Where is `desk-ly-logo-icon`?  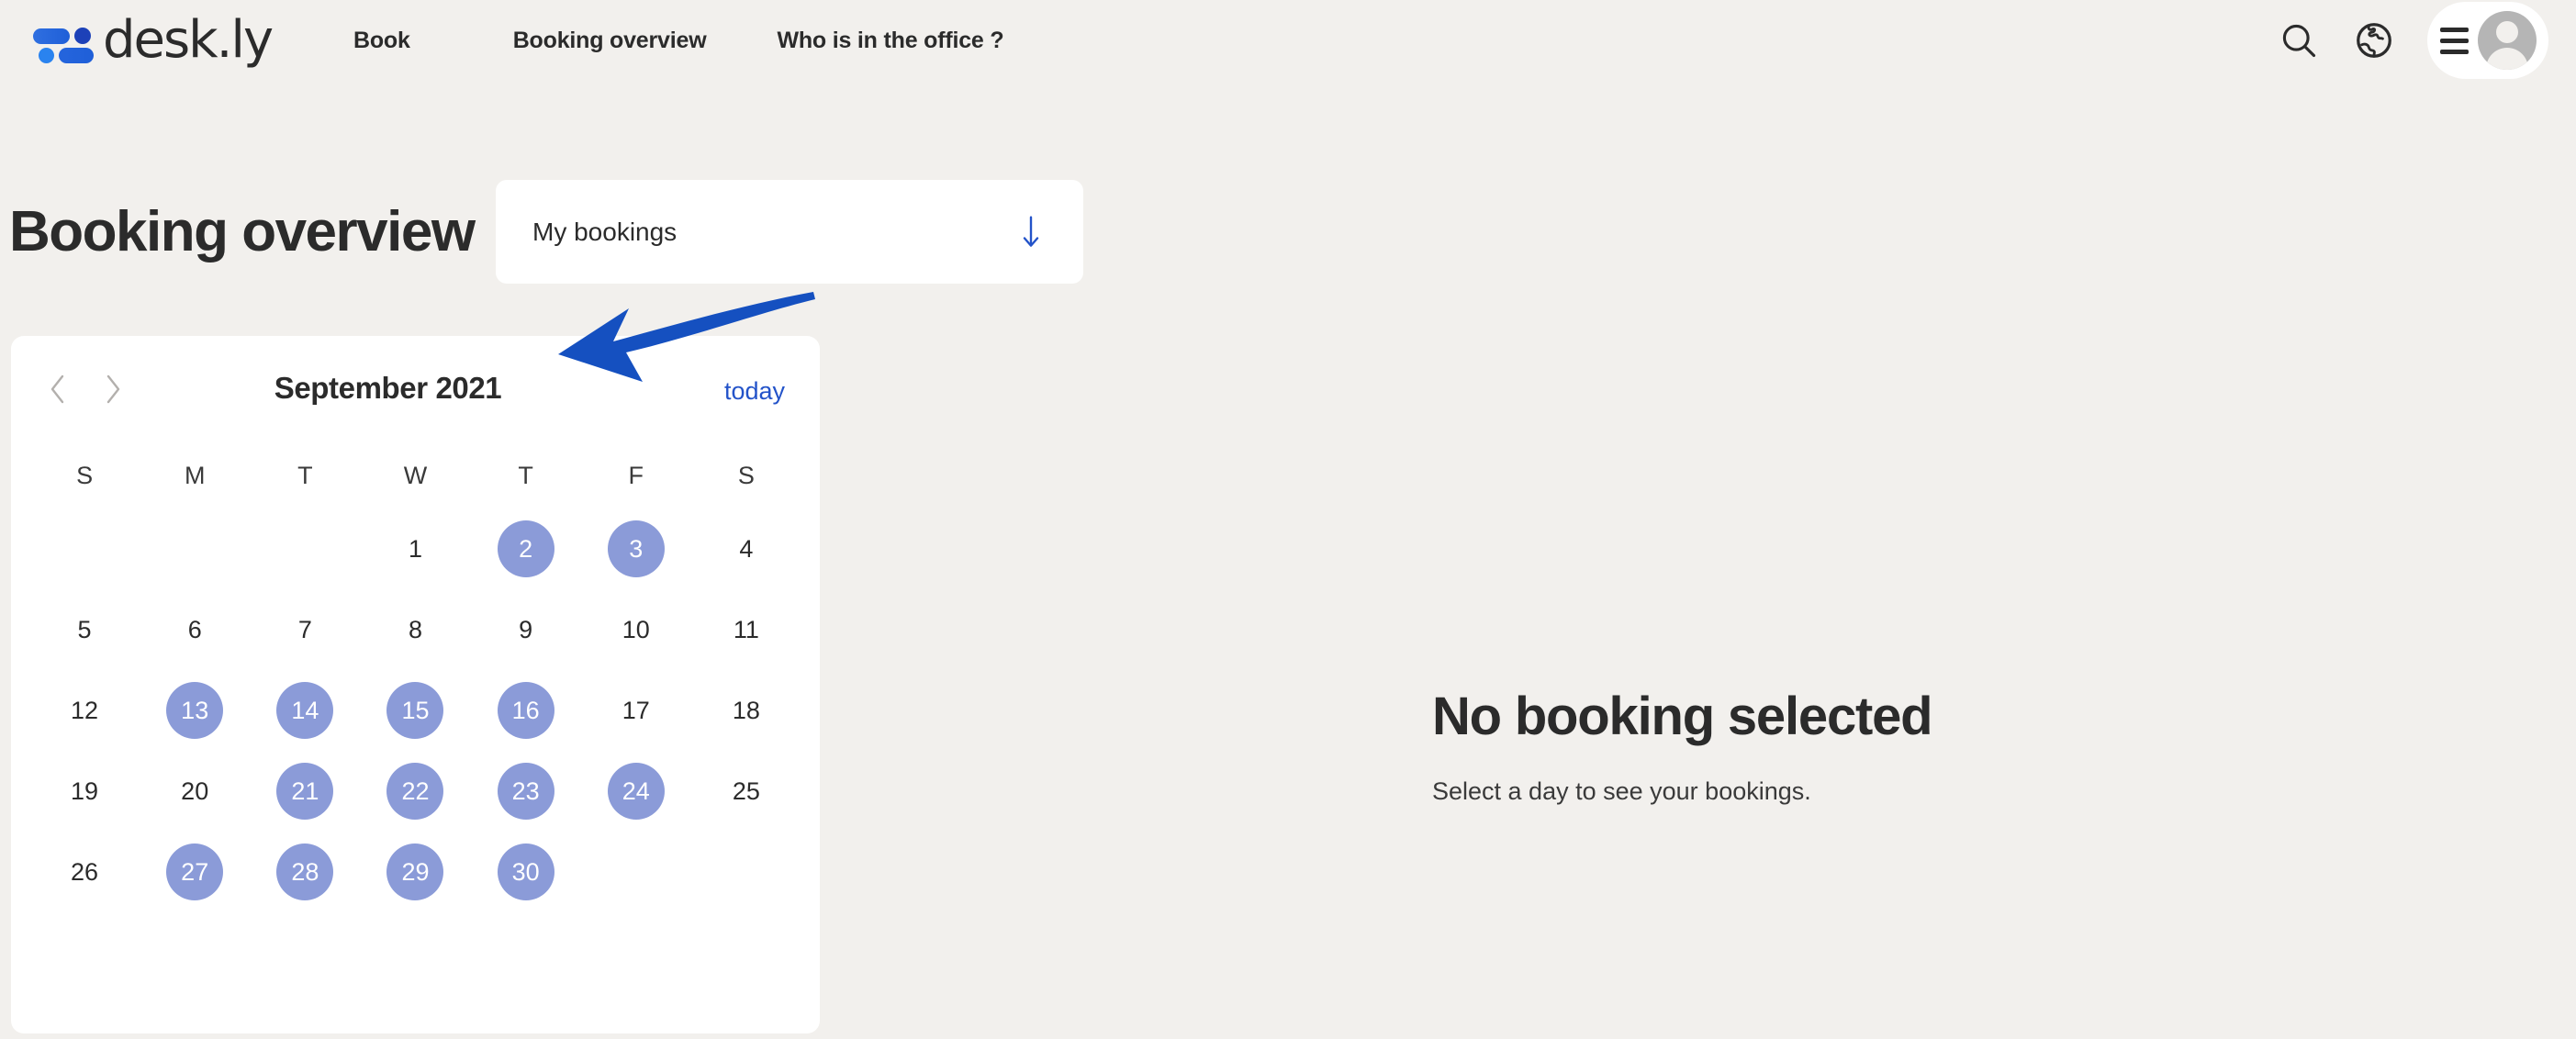
desk-ly-logo-icon is located at coordinates (63, 40).